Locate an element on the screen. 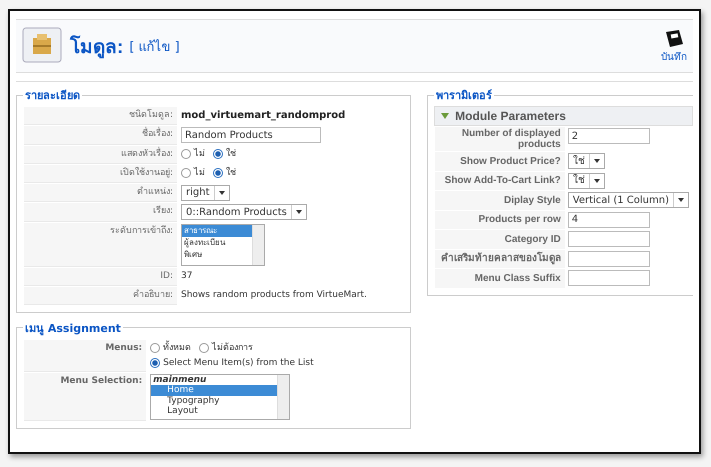  input-field: 2 is located at coordinates (609, 136).